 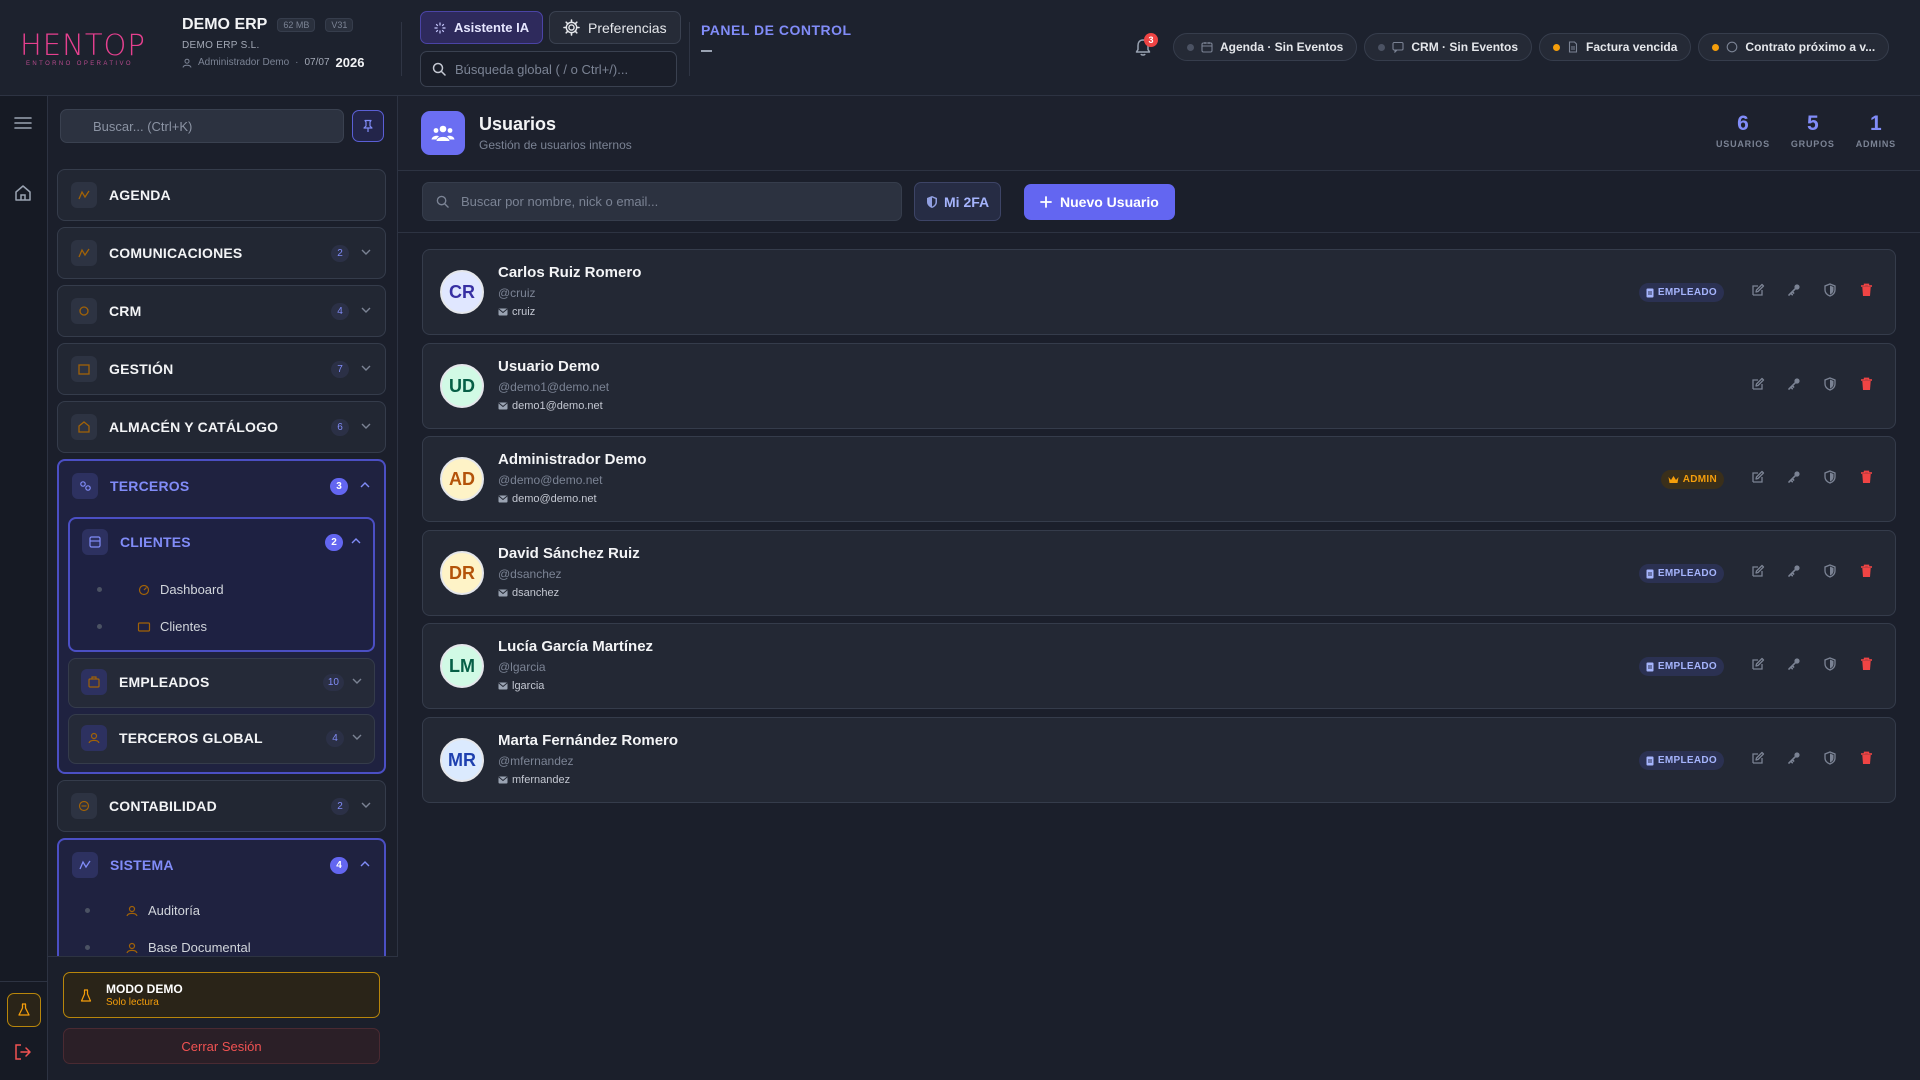 What do you see at coordinates (221, 806) in the screenshot?
I see `sidebar-section-contabilidad: CONTABILIDAD 2` at bounding box center [221, 806].